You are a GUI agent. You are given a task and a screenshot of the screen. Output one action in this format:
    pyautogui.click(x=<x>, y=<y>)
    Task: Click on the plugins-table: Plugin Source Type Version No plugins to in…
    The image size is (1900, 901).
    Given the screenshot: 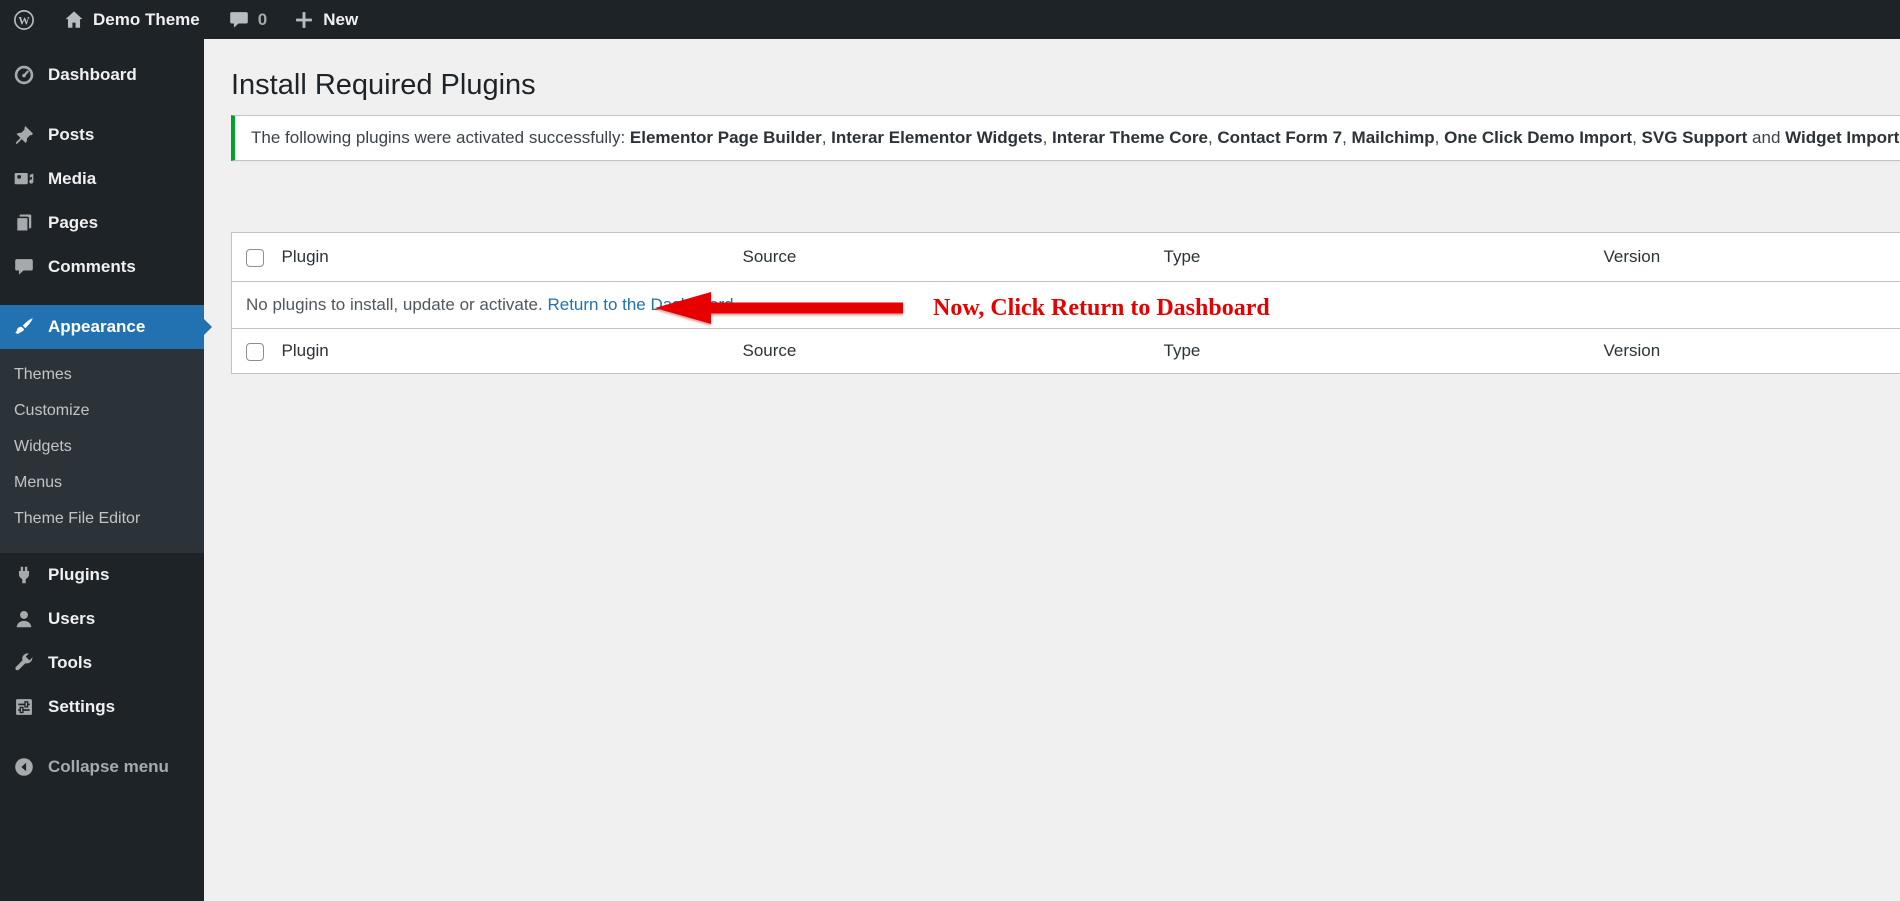 What is the action you would take?
    pyautogui.click(x=1065, y=303)
    